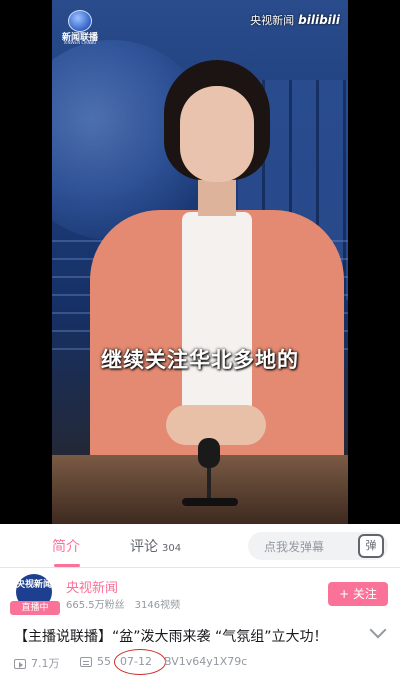 The width and height of the screenshot is (400, 680). Describe the element at coordinates (378, 630) in the screenshot. I see `expand-chevron-icon` at that location.